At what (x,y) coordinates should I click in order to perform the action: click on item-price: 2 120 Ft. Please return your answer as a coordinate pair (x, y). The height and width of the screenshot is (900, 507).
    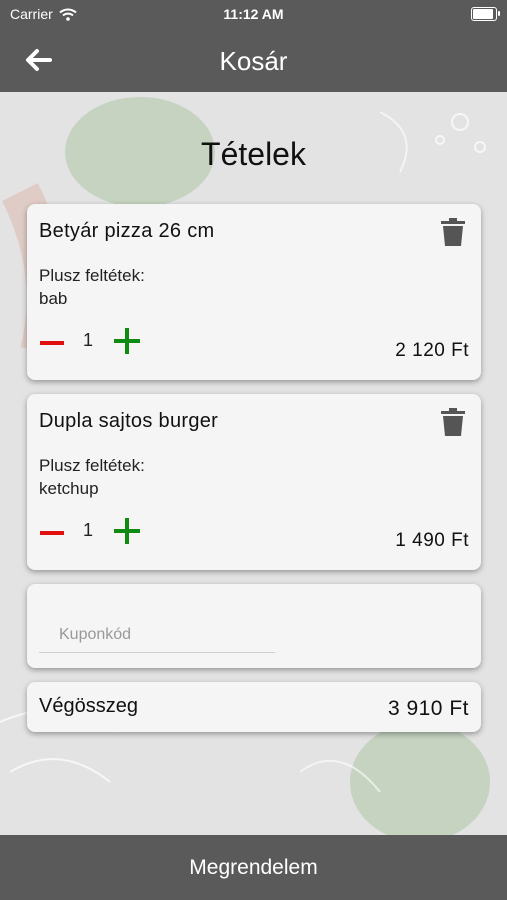
    Looking at the image, I should click on (432, 350).